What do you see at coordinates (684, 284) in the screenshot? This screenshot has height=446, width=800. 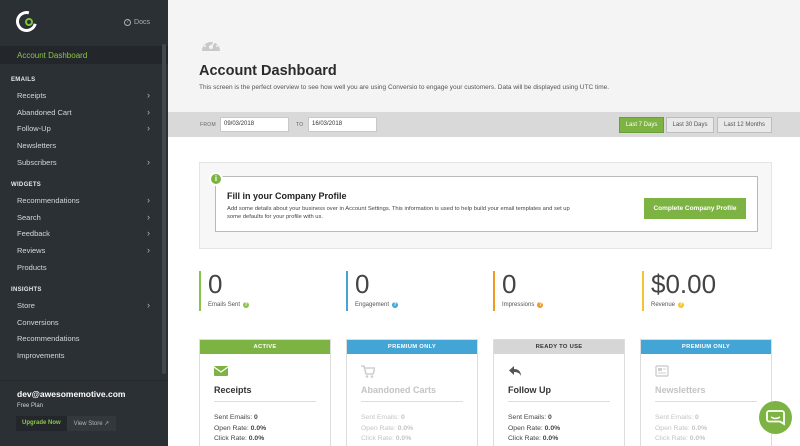 I see `stat-value: $0.00` at bounding box center [684, 284].